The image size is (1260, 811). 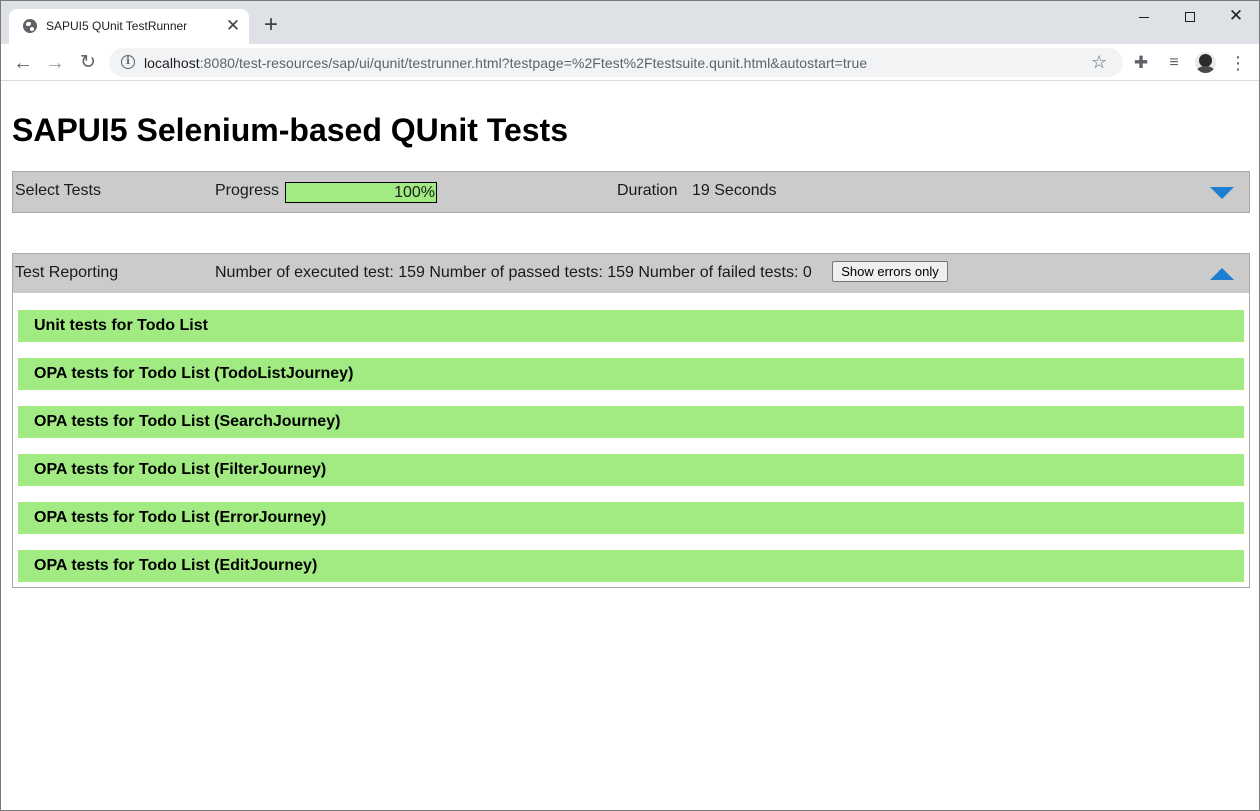 I want to click on browser-menu-icon: ⋮, so click(x=1238, y=63).